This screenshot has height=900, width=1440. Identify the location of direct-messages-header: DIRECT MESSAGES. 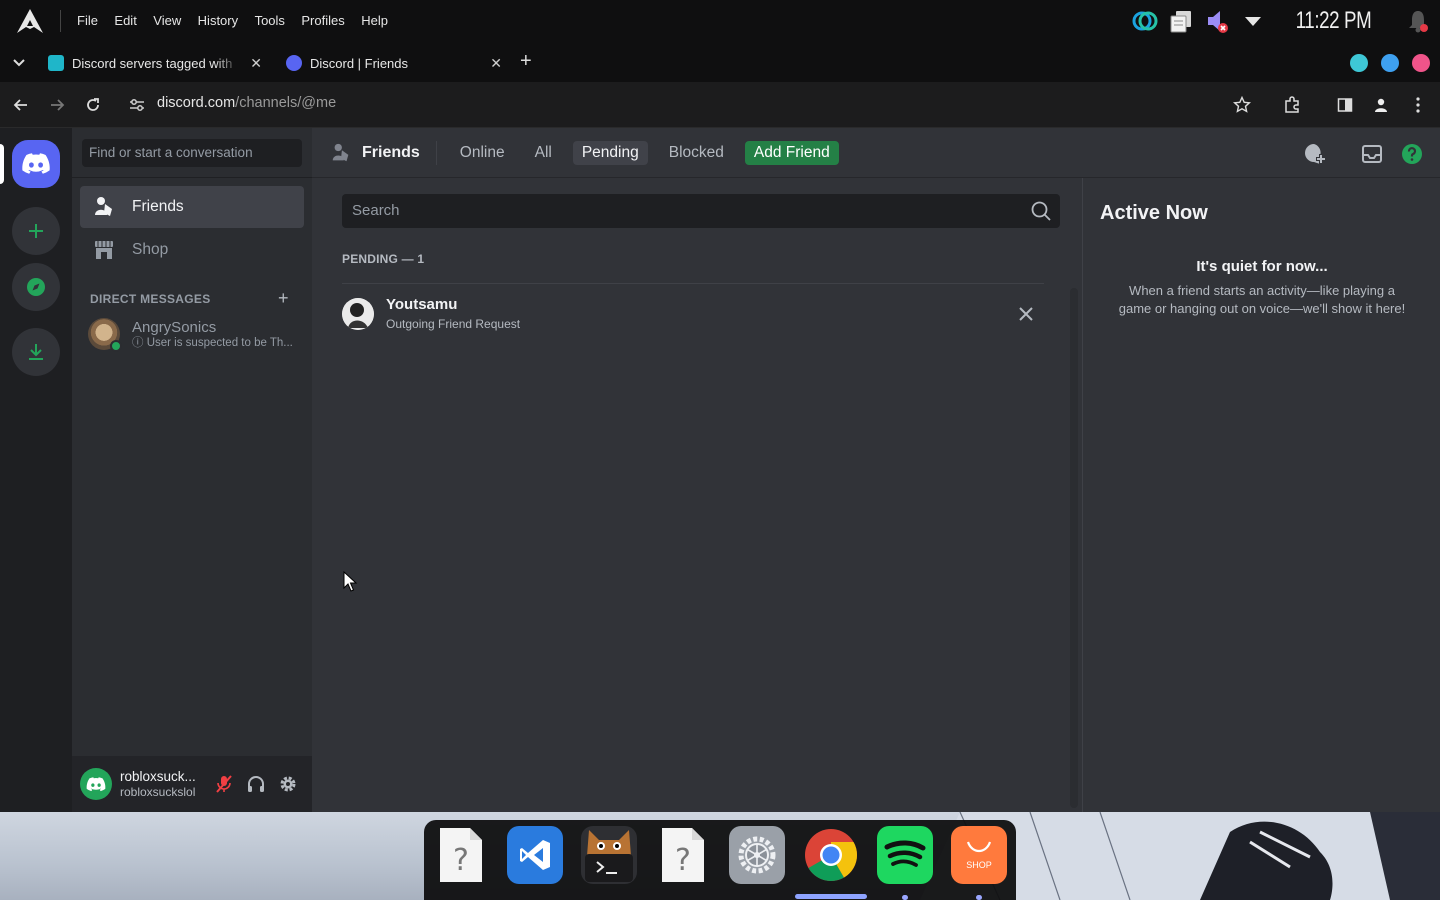
(150, 299).